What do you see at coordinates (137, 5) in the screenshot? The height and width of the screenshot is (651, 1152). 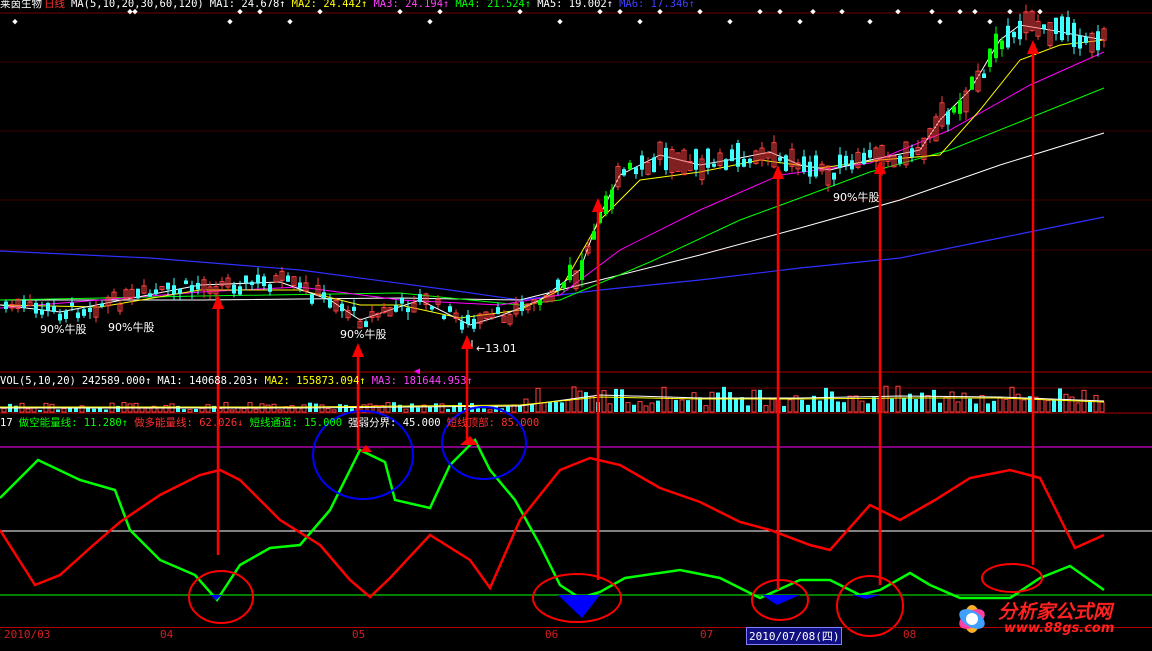 I see `ma-params: MA(5,10,20,30,60,120)` at bounding box center [137, 5].